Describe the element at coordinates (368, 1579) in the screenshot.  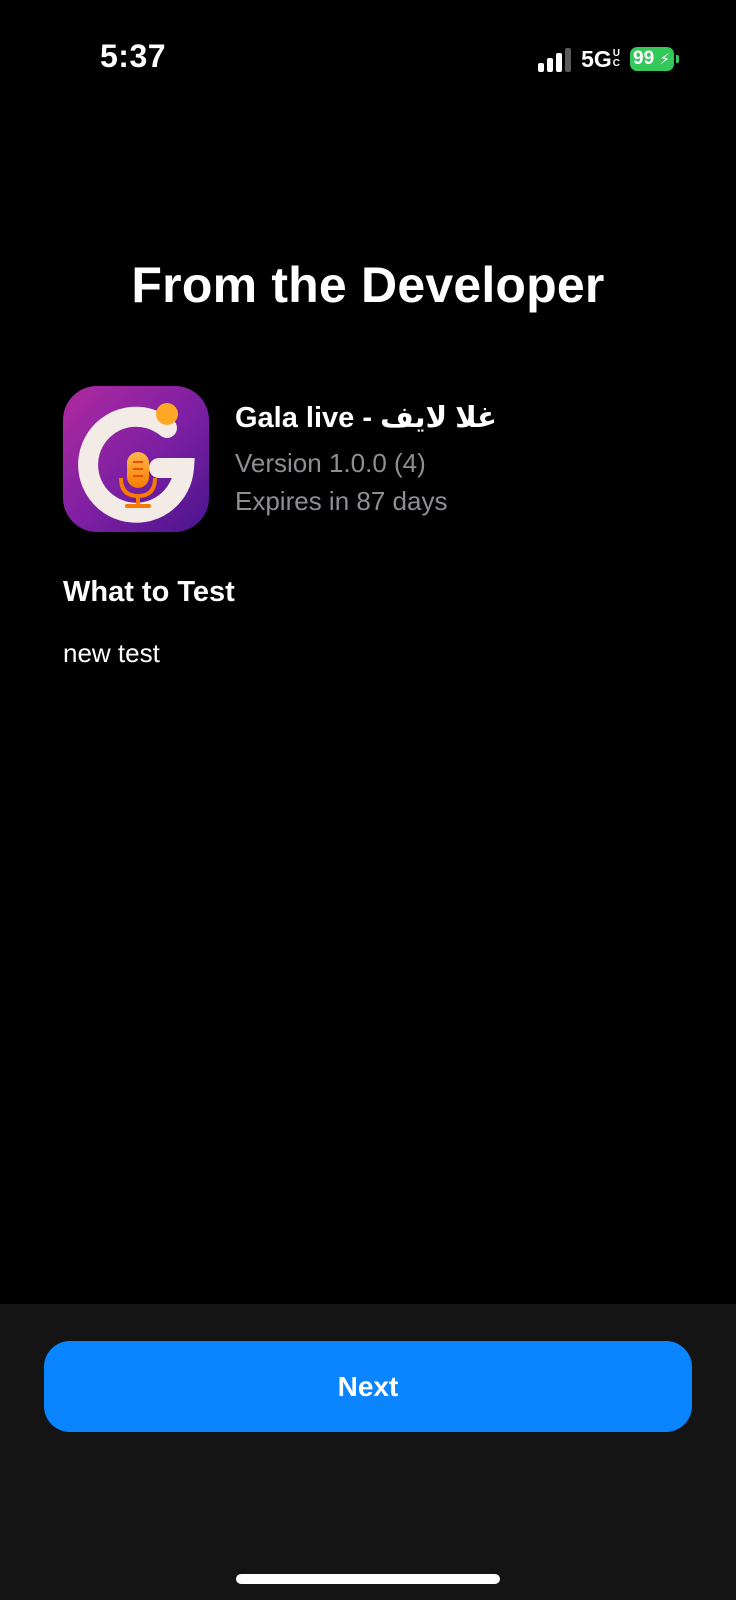
I see `home-indicator` at that location.